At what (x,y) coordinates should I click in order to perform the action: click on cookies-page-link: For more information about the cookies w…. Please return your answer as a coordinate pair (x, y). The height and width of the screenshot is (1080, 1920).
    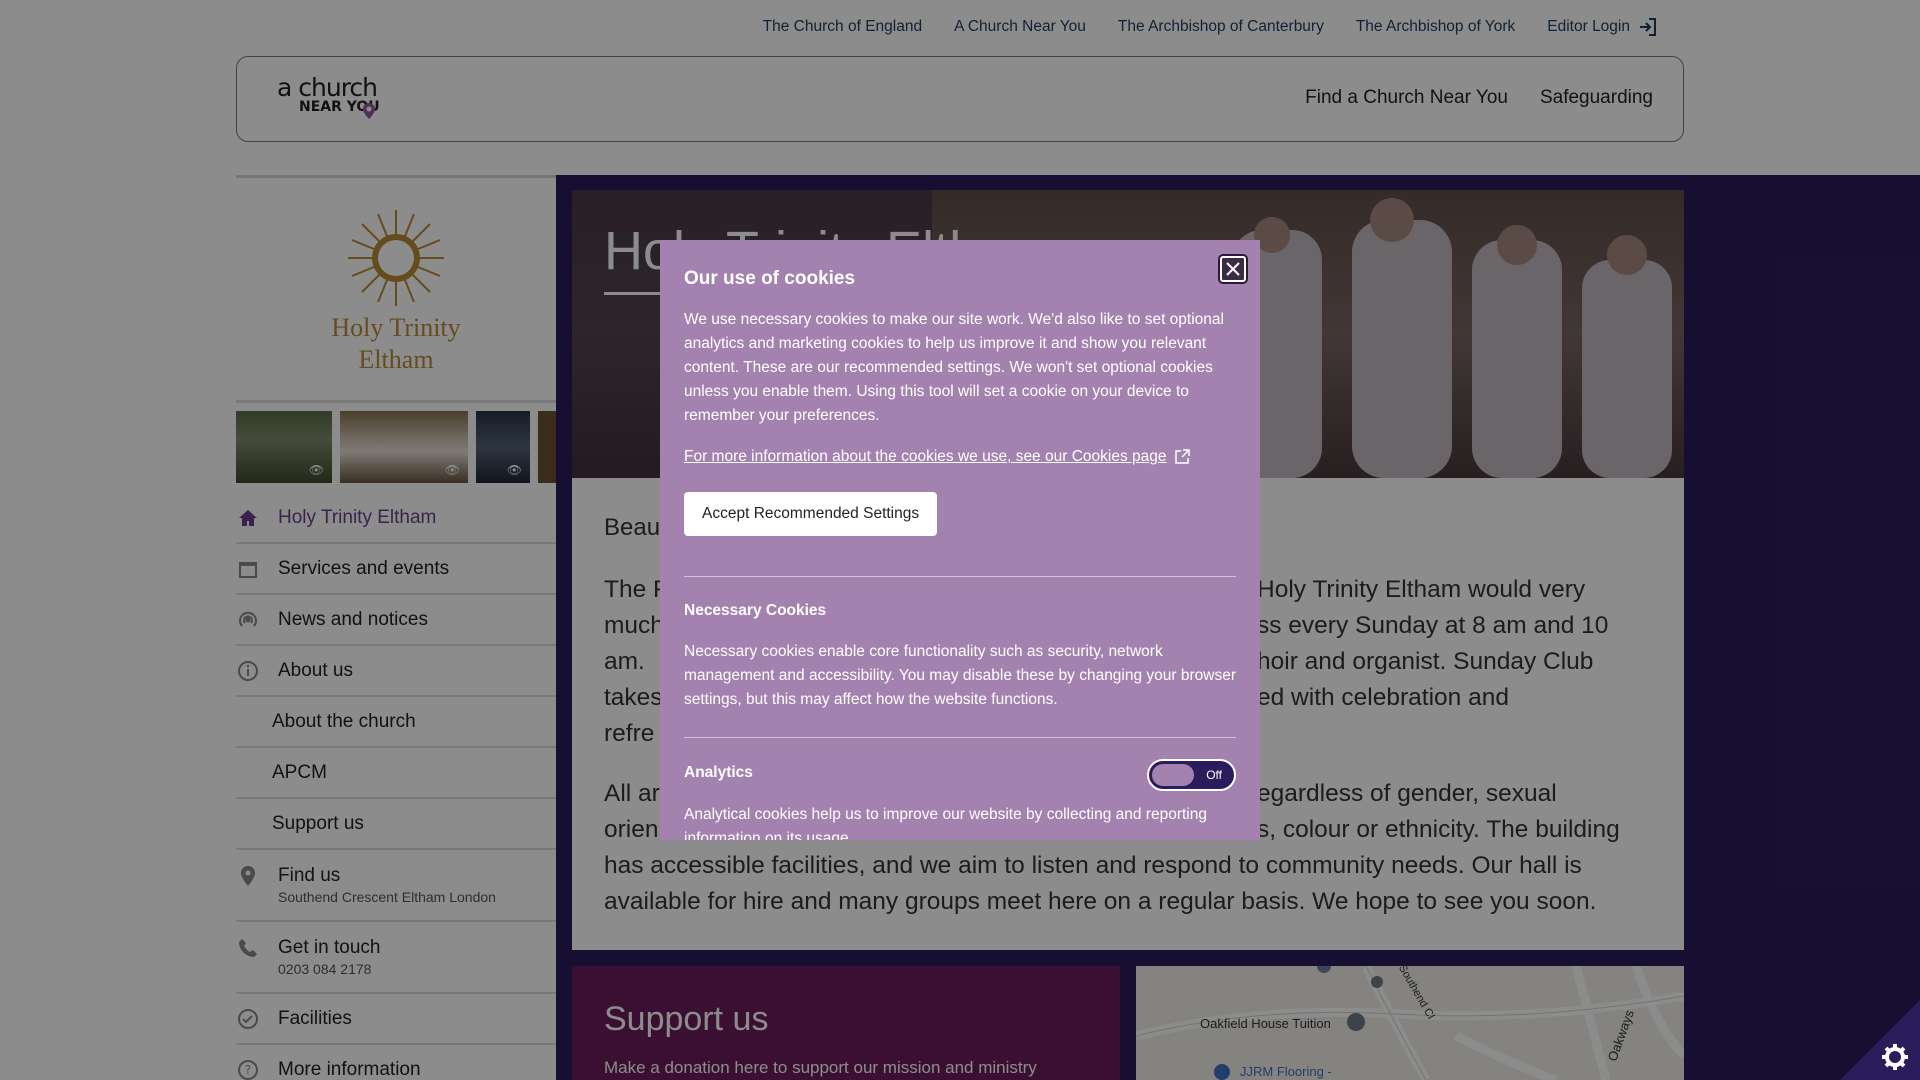
    Looking at the image, I should click on (937, 457).